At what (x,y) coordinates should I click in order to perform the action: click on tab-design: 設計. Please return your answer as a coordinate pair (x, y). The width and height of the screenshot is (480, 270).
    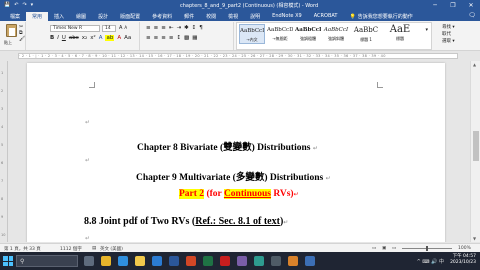
    Looking at the image, I should click on (103, 16).